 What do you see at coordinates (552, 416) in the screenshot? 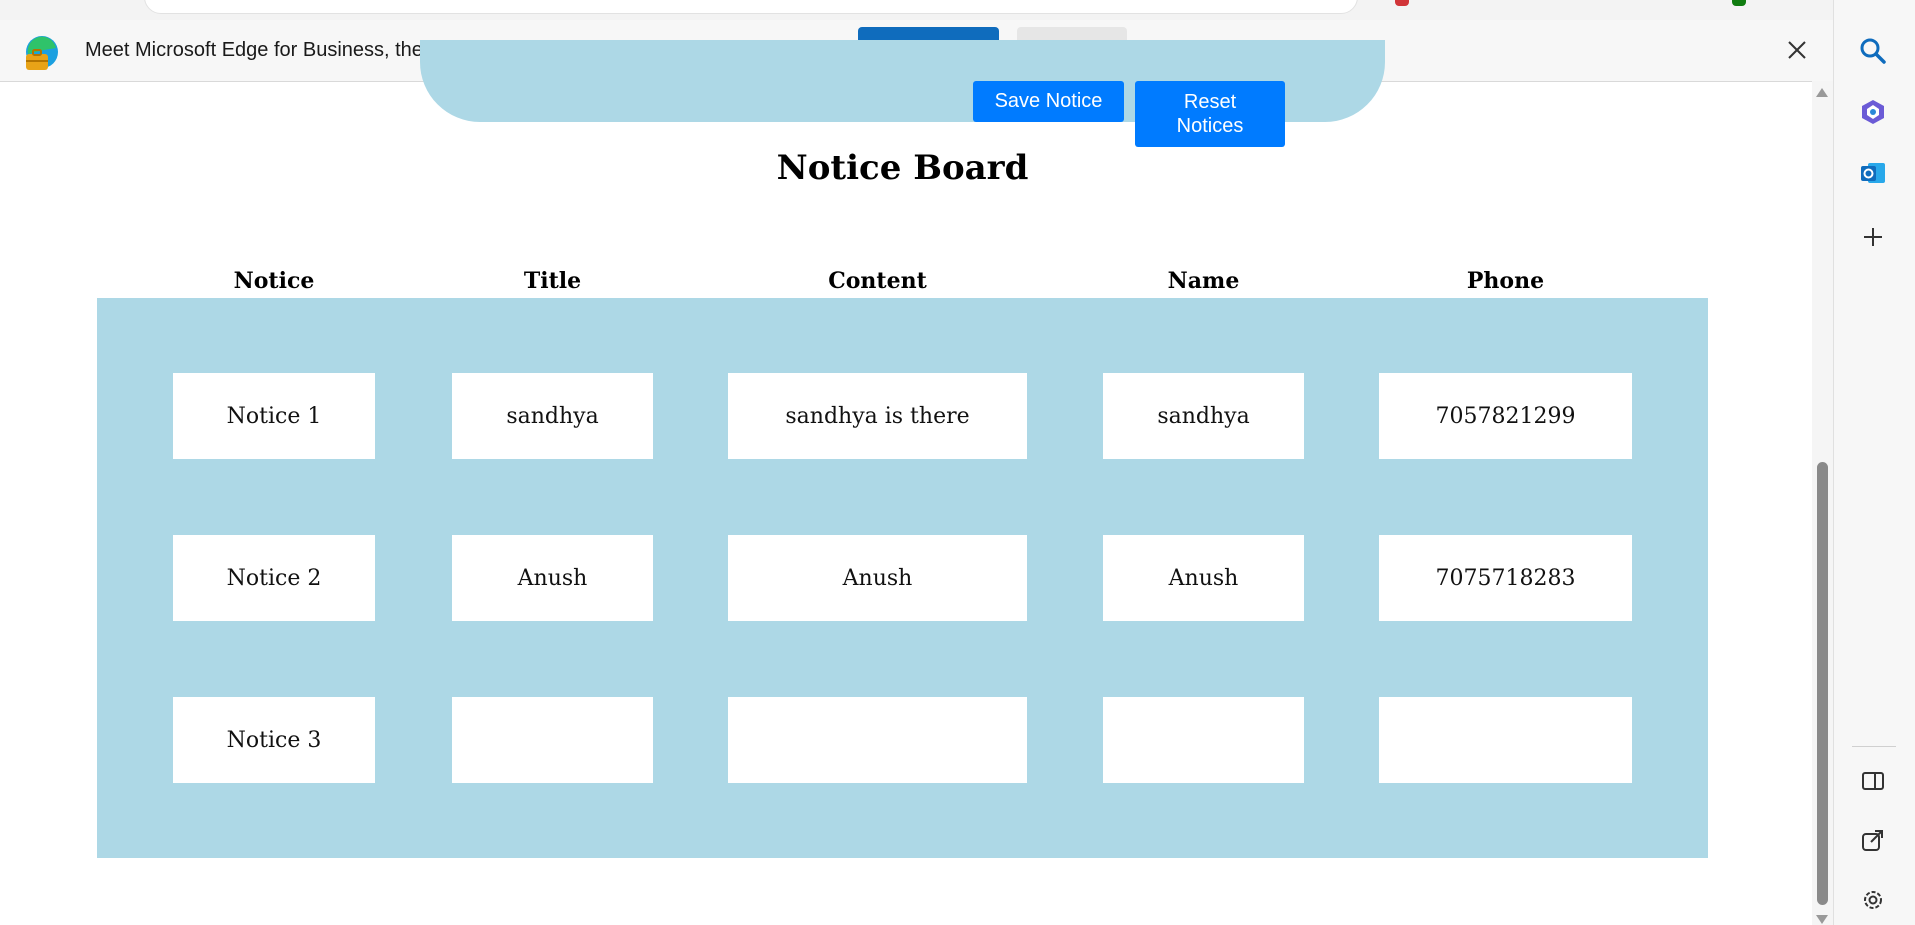
I see `table-cell-title: sandhya` at bounding box center [552, 416].